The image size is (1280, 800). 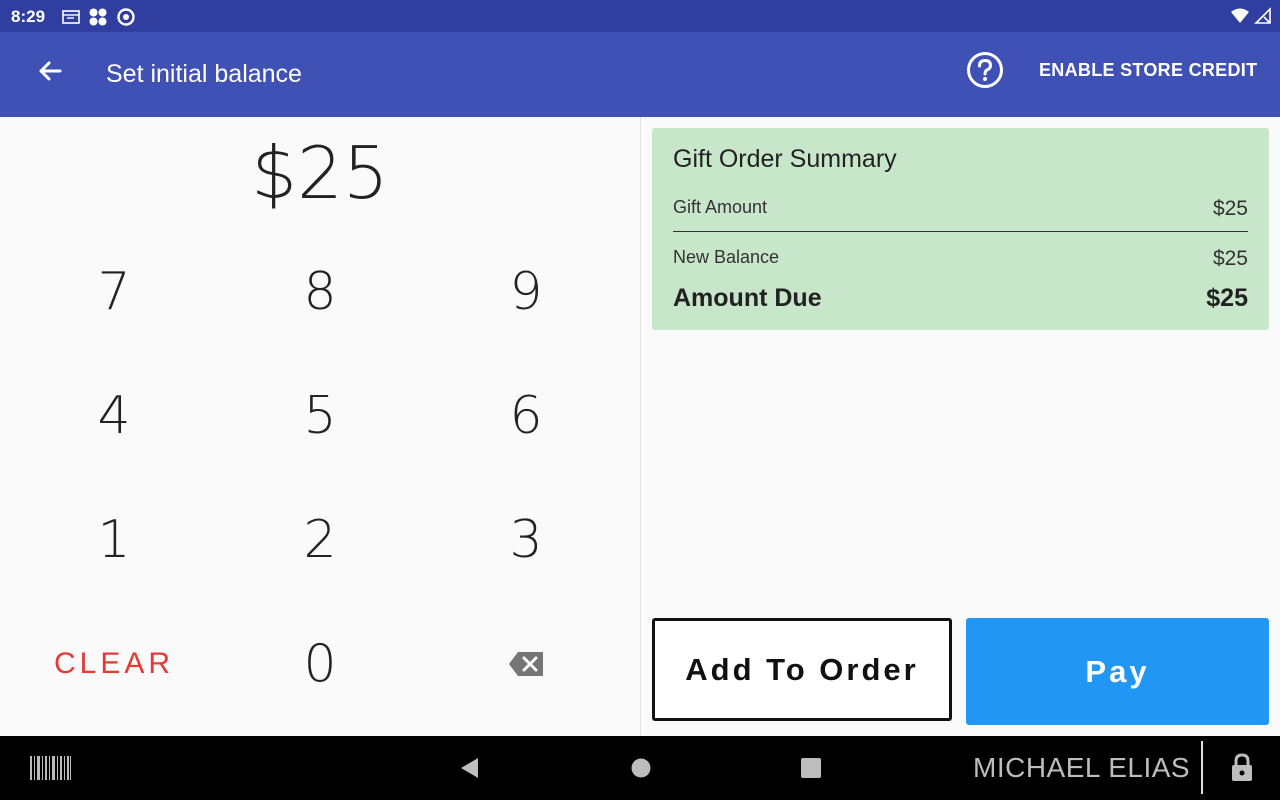 I want to click on key-9: 9, so click(x=526, y=292).